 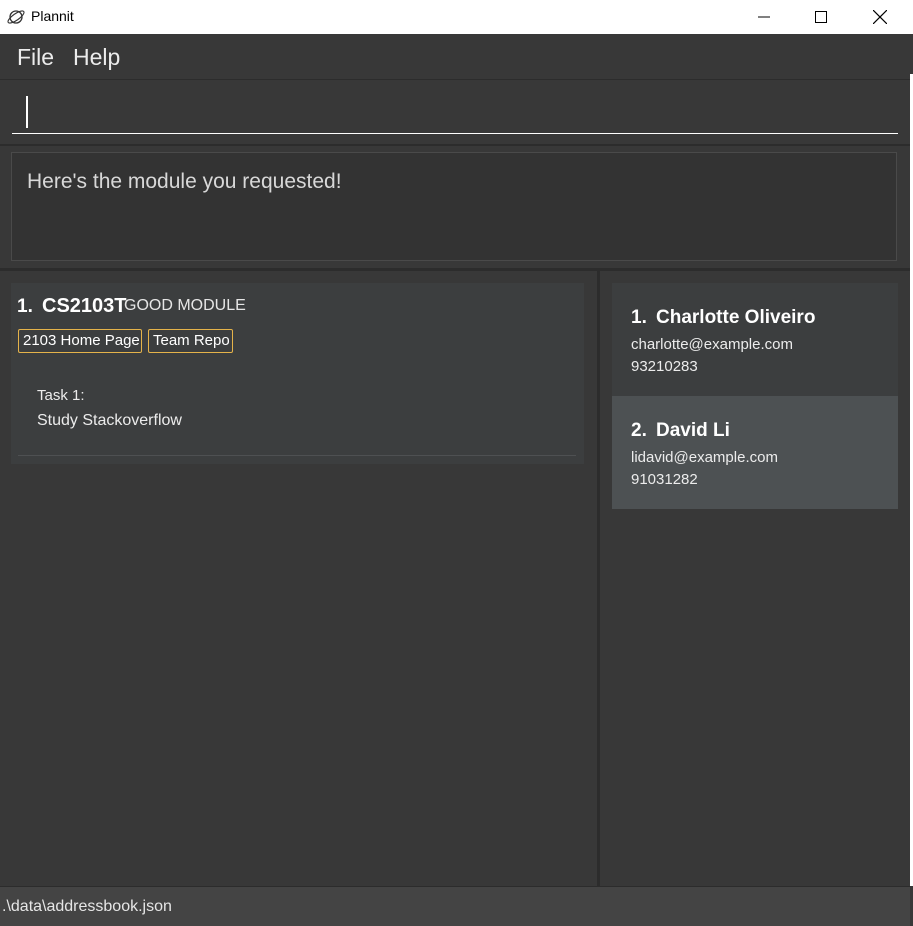 What do you see at coordinates (190, 341) in the screenshot?
I see `module-link-tag: Team Repo` at bounding box center [190, 341].